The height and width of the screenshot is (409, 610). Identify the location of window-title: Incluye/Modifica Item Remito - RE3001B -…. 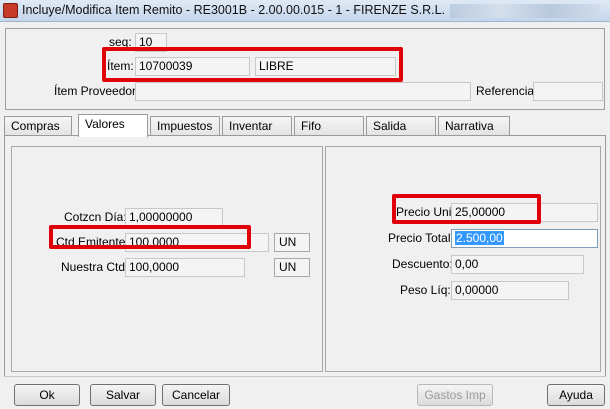
(234, 10).